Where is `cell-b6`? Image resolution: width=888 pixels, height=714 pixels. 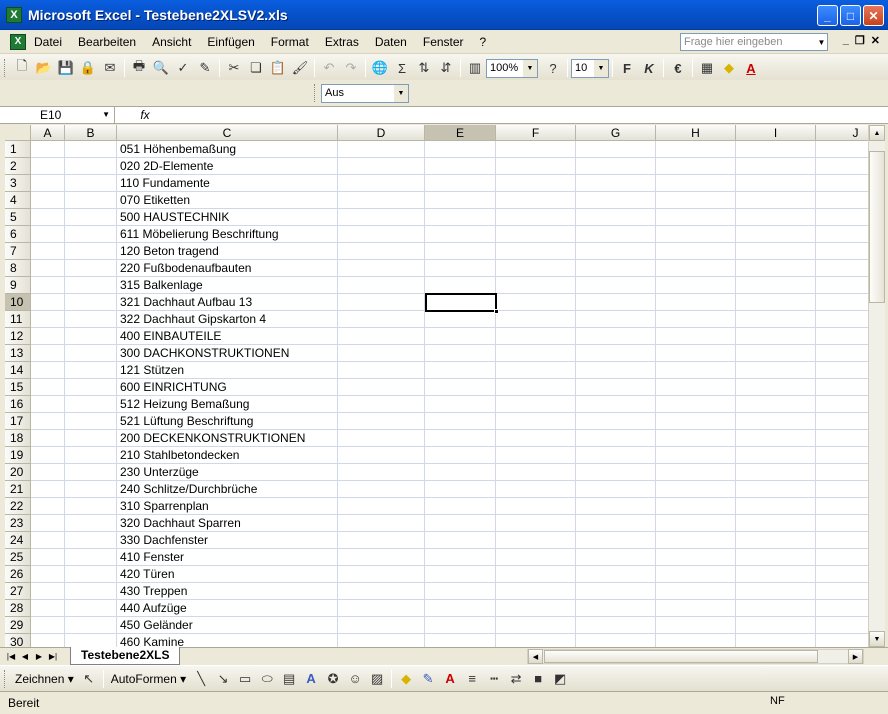
cell-b6 is located at coordinates (91, 234).